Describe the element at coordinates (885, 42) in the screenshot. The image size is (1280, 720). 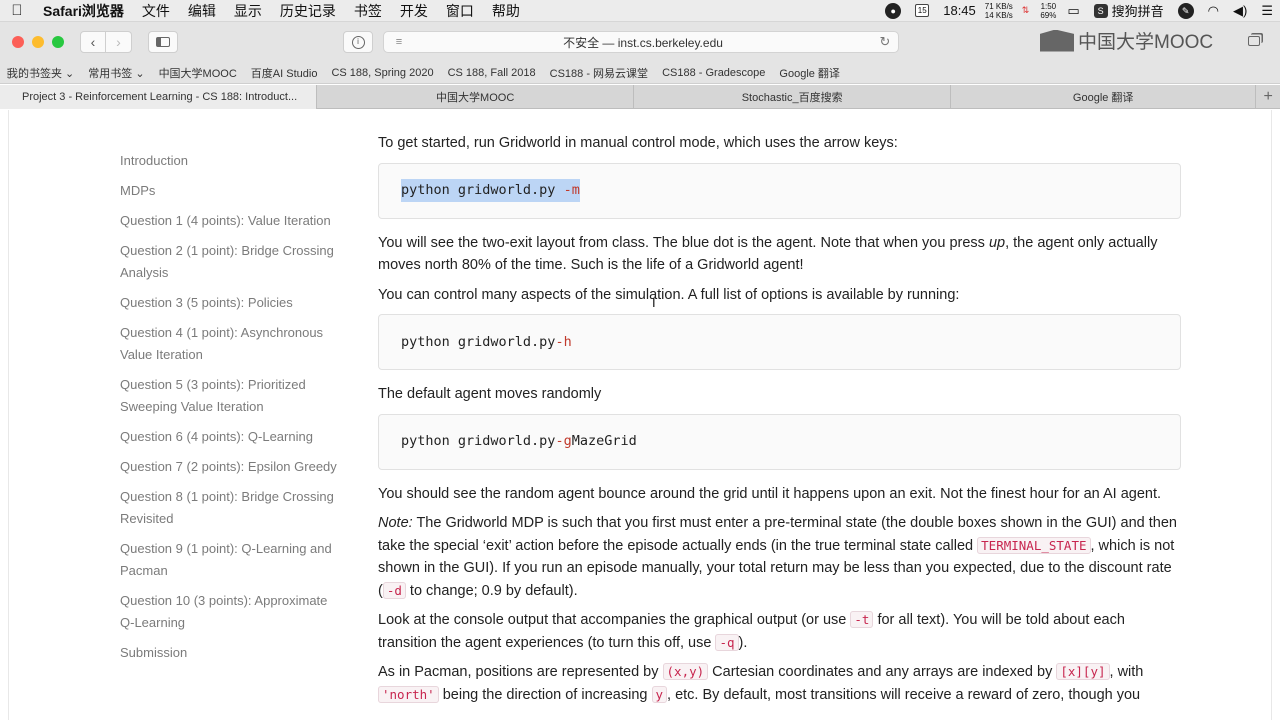
I see `reload-icon: ↻` at that location.